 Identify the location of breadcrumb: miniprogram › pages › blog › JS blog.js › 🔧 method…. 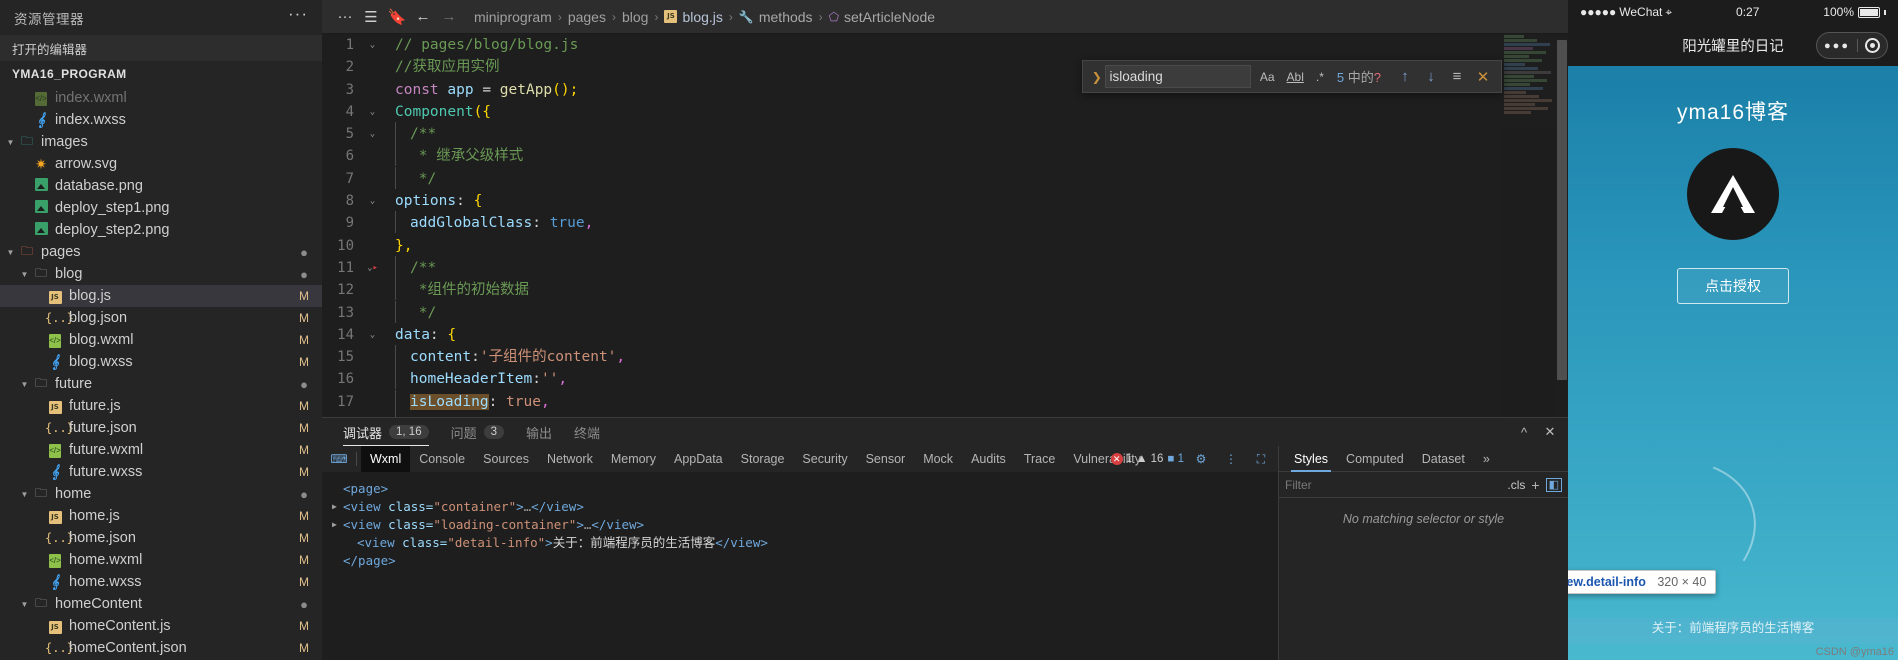
(704, 17).